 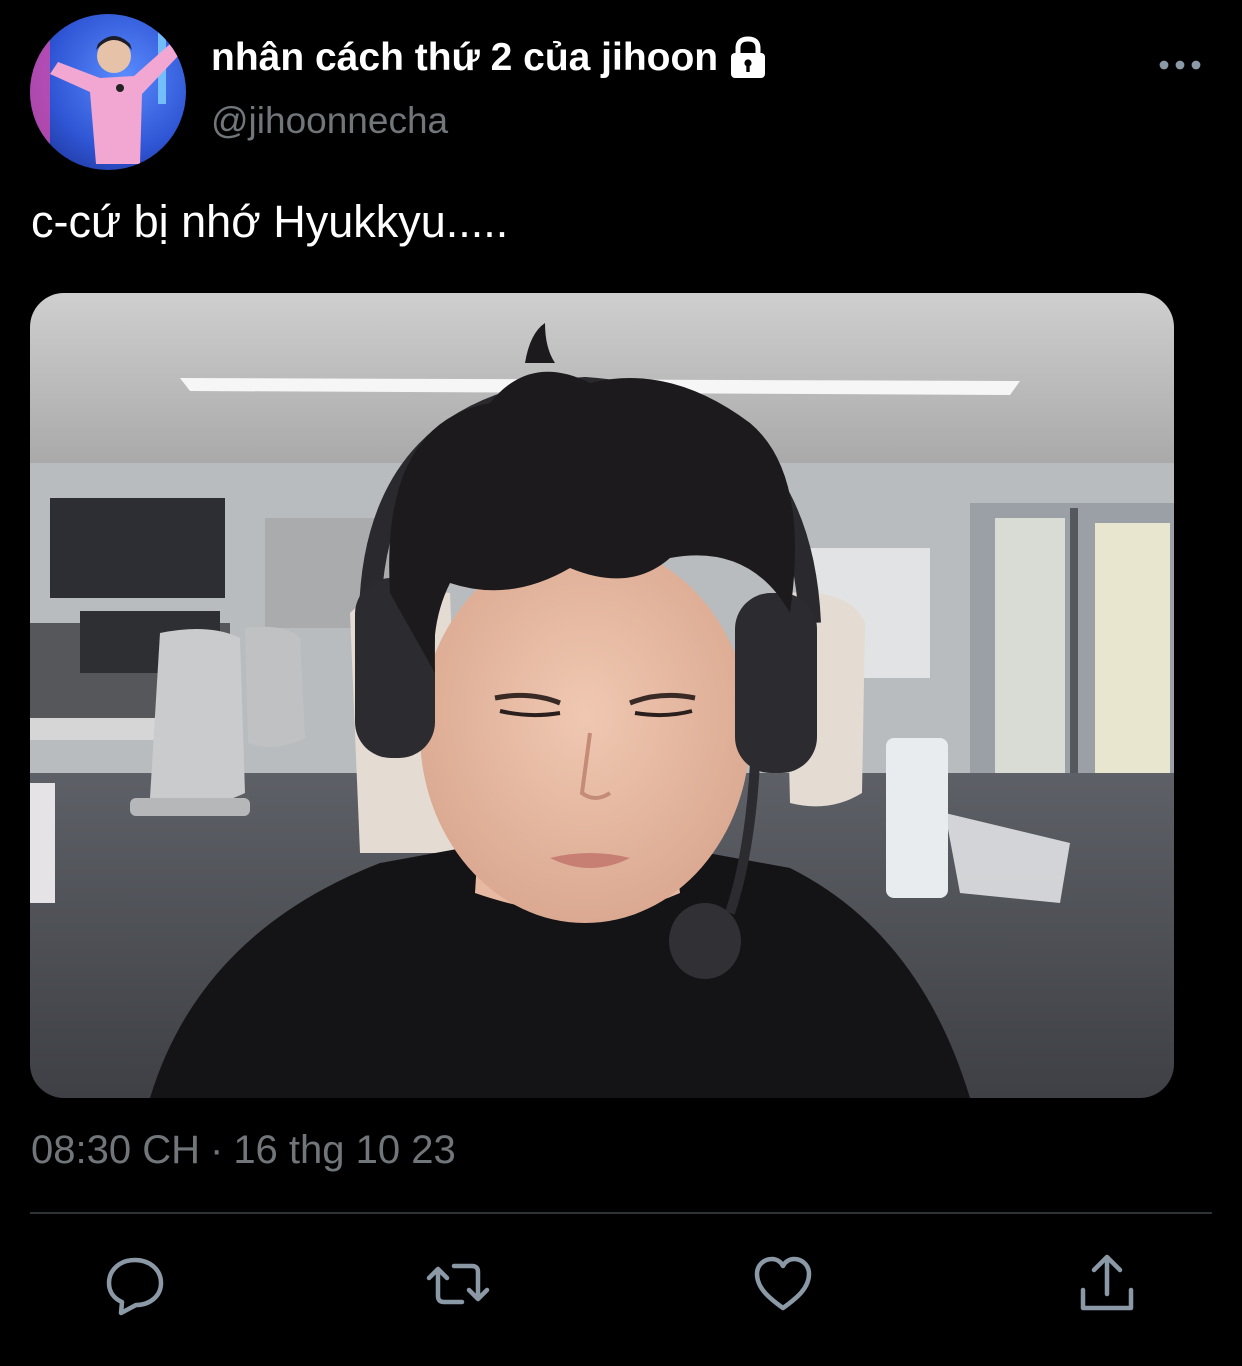 I want to click on retweet-button, so click(x=458, y=1284).